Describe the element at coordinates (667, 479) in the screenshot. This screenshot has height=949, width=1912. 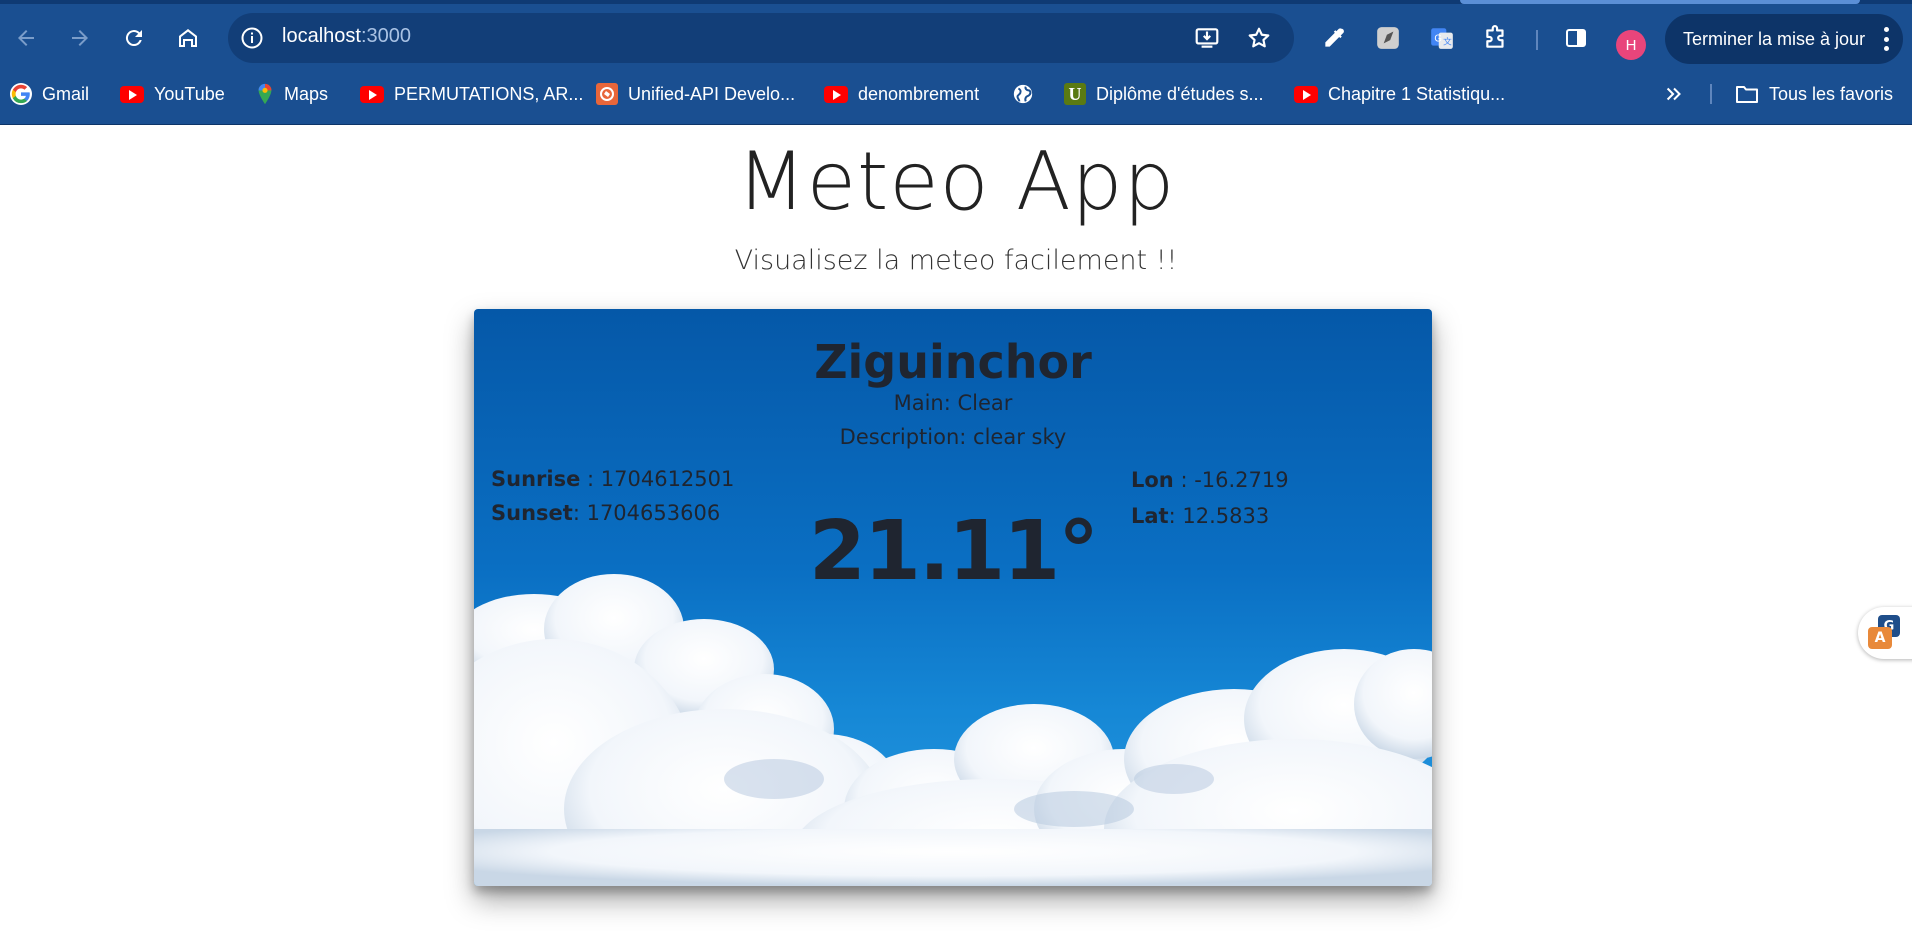
I see `sunrise-value: 1704612501` at that location.